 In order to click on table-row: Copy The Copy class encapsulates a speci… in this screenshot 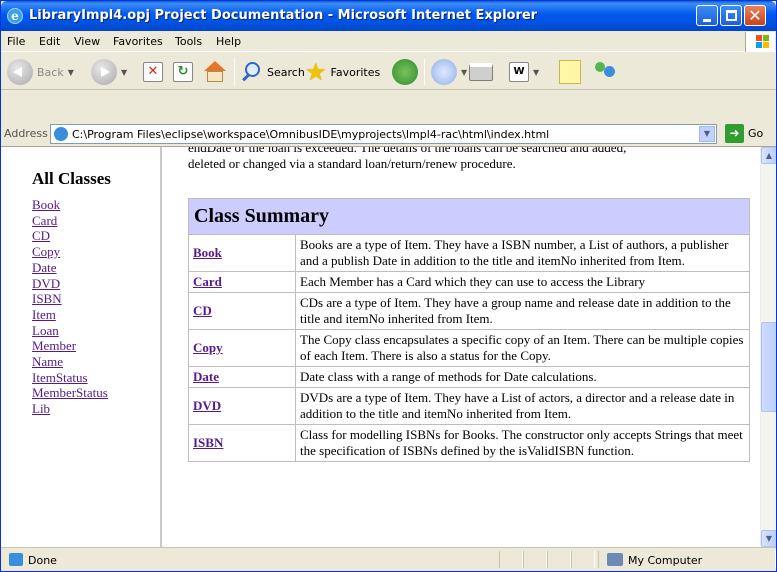, I will do `click(469, 348)`.